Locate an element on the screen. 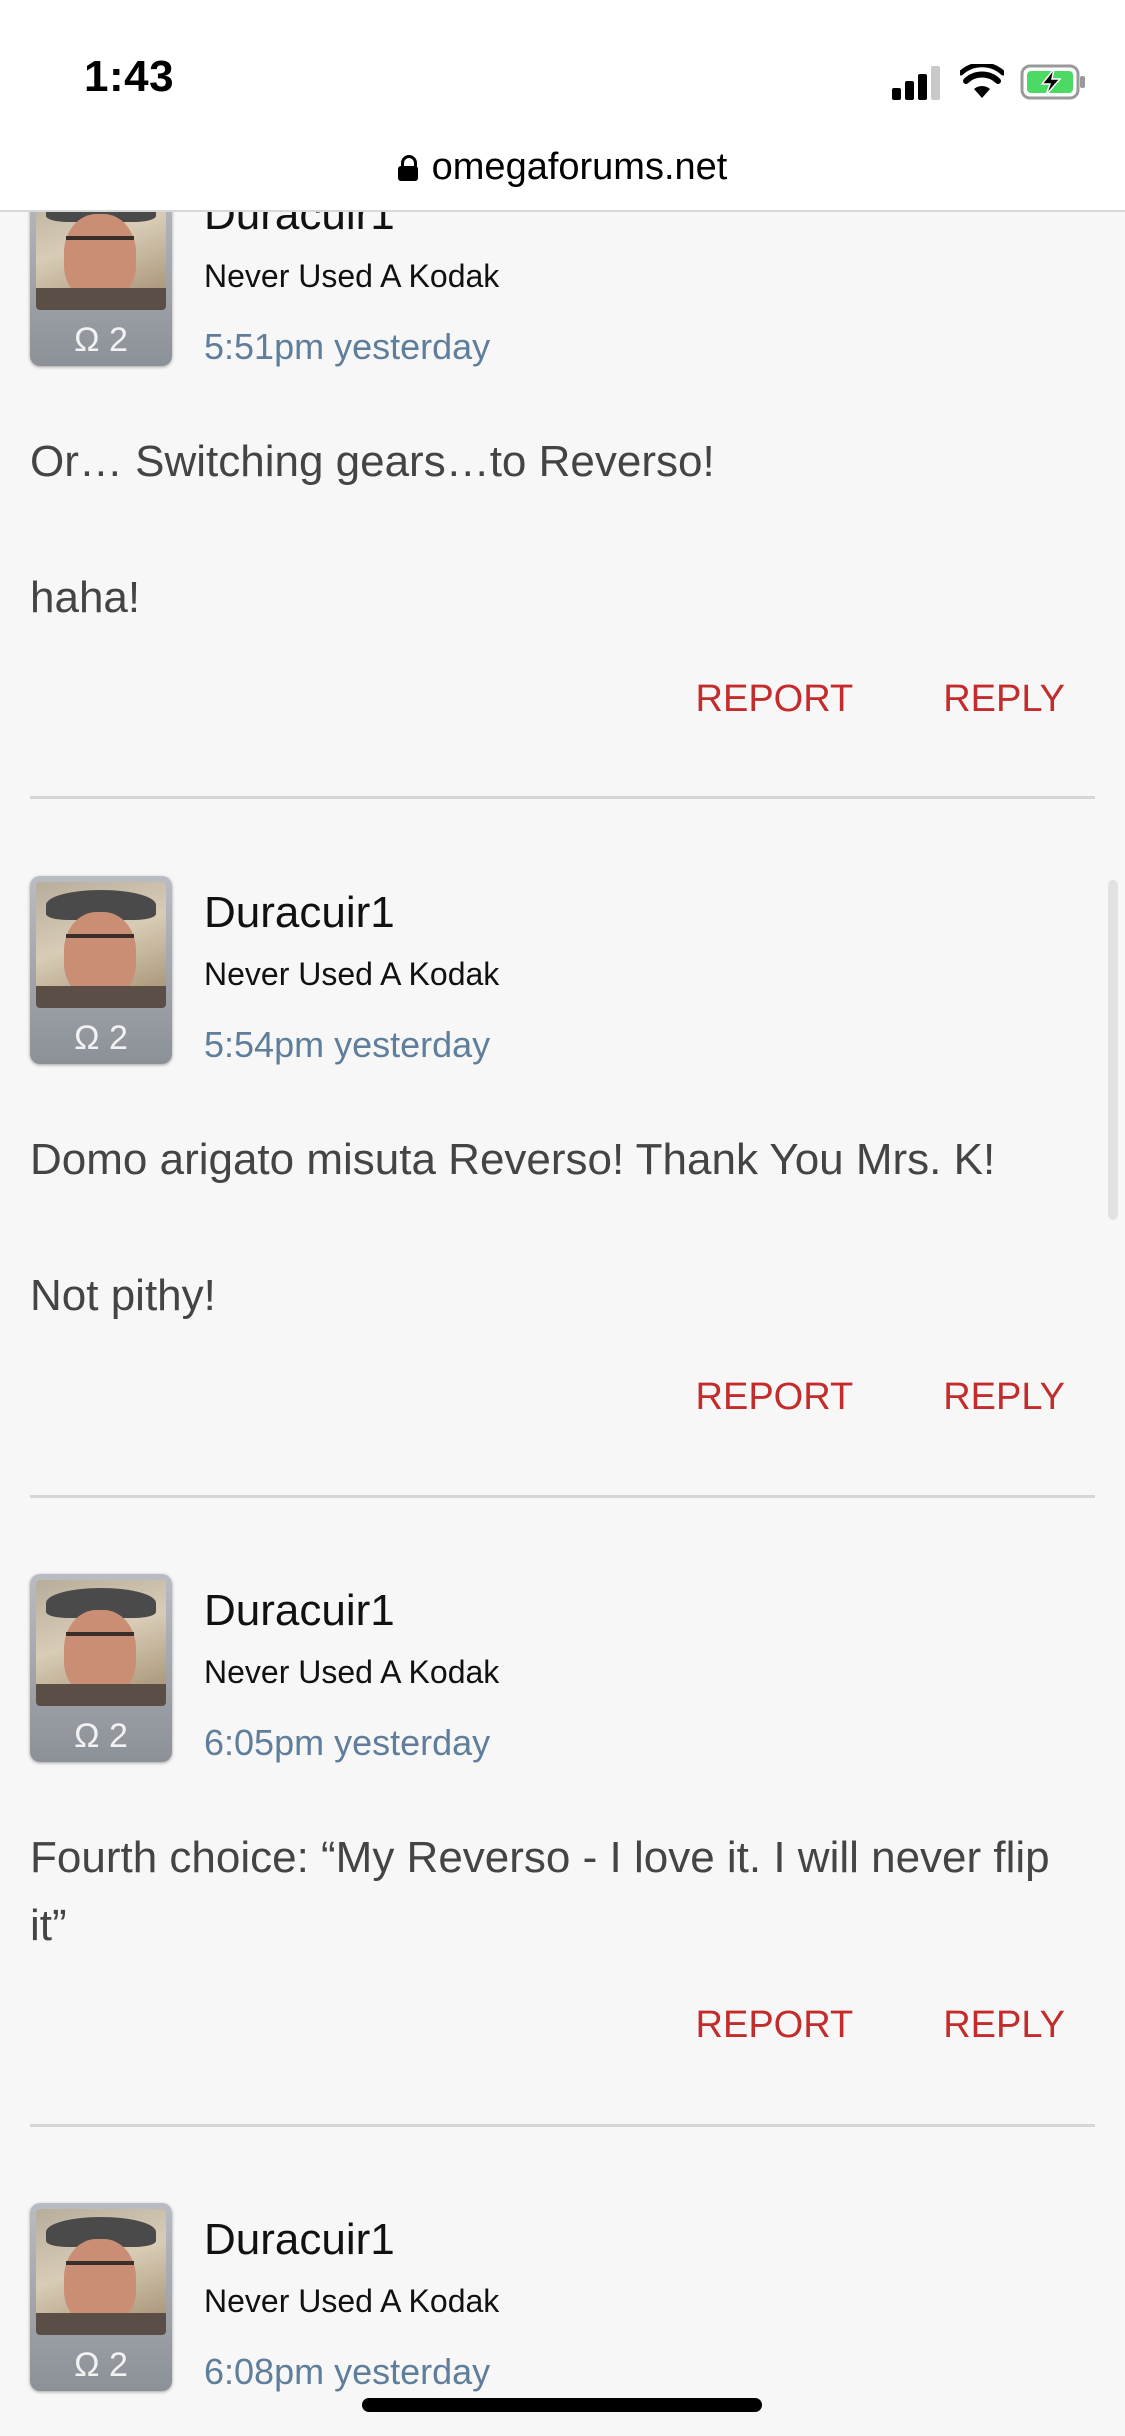  post-content: Or… Switching gears…to Reverso! haha! is located at coordinates (562, 530).